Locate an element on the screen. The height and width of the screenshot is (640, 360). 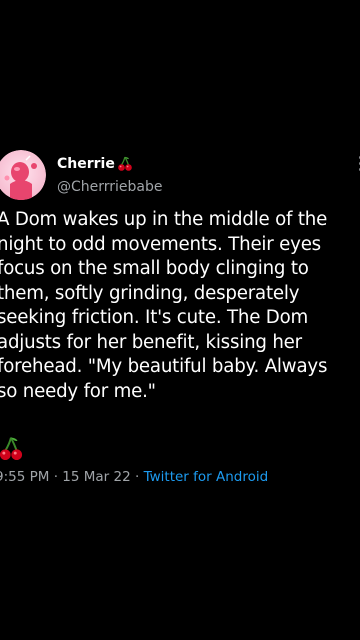
avatar is located at coordinates (23, 175).